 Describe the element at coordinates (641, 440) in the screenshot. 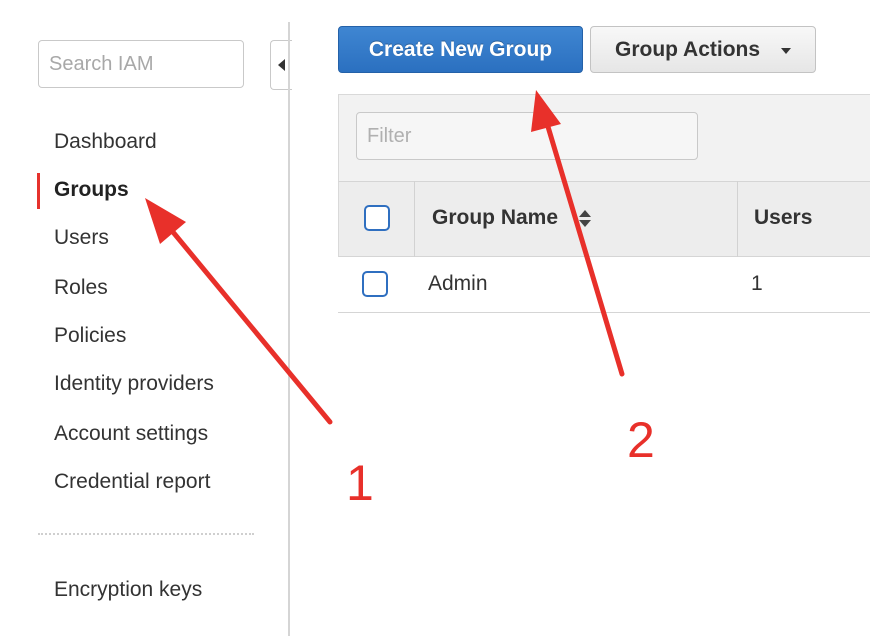

I see `annotation-label-2: 2` at that location.